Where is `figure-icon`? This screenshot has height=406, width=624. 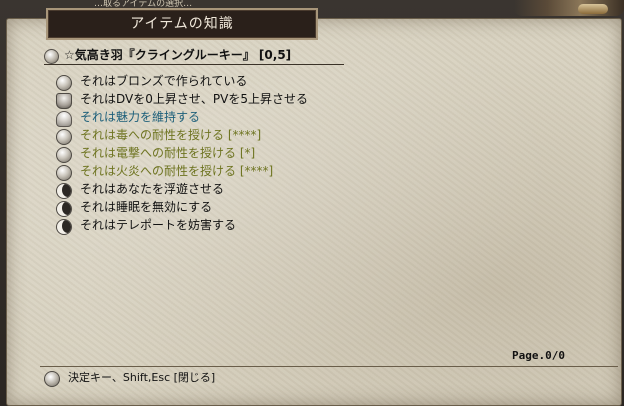 figure-icon is located at coordinates (64, 119).